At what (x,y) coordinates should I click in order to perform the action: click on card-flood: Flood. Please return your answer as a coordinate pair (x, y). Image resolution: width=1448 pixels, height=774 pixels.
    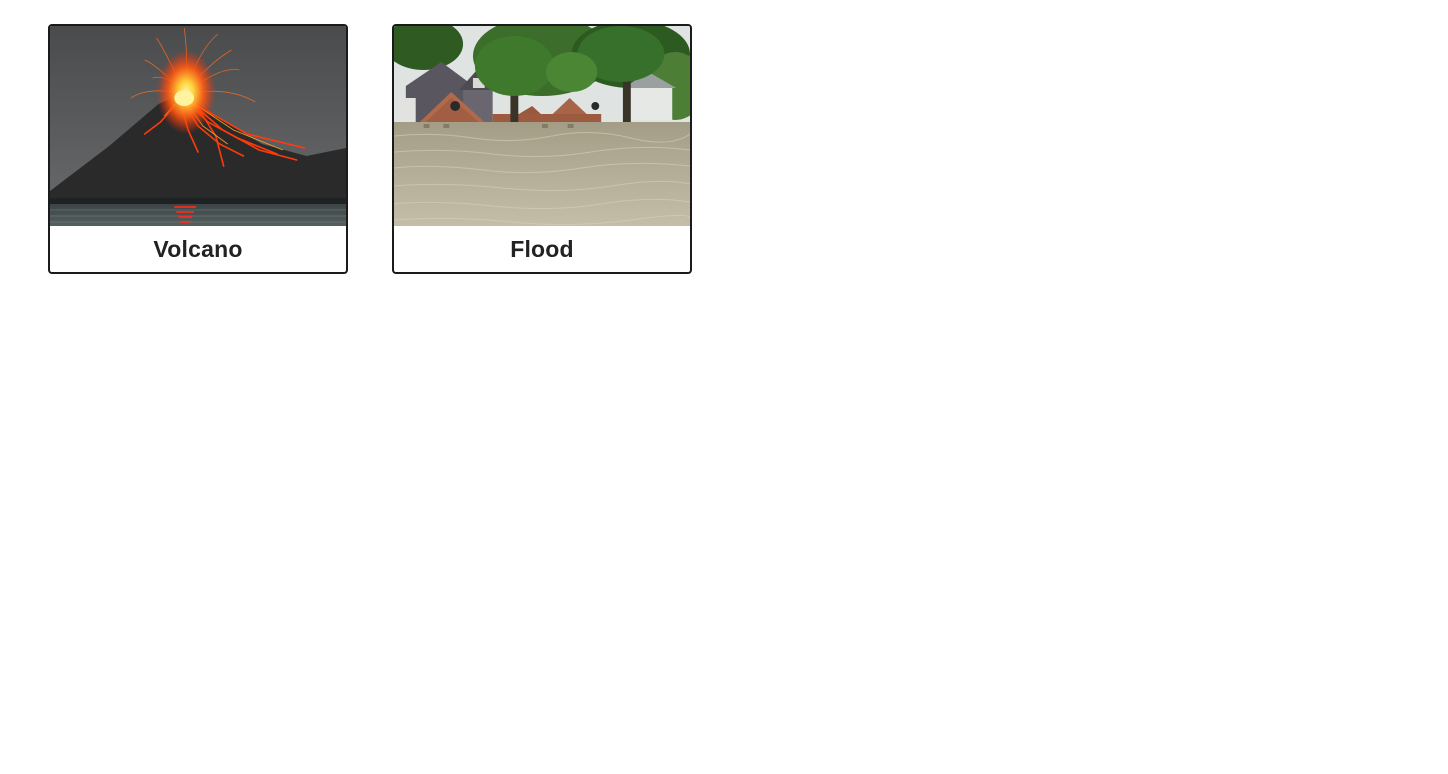
    Looking at the image, I should click on (542, 149).